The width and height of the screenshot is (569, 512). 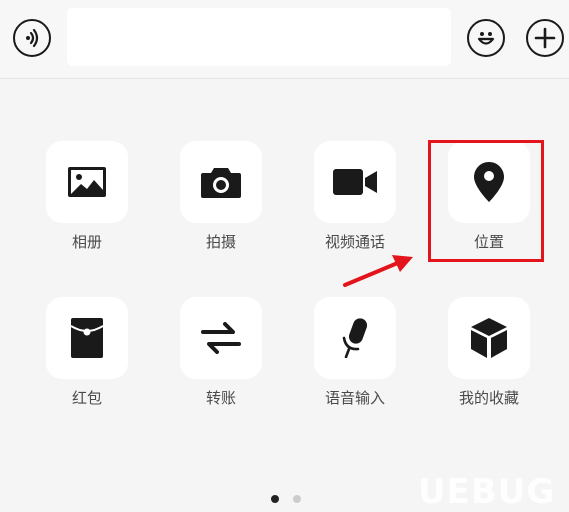 I want to click on favorites-button, so click(x=489, y=338).